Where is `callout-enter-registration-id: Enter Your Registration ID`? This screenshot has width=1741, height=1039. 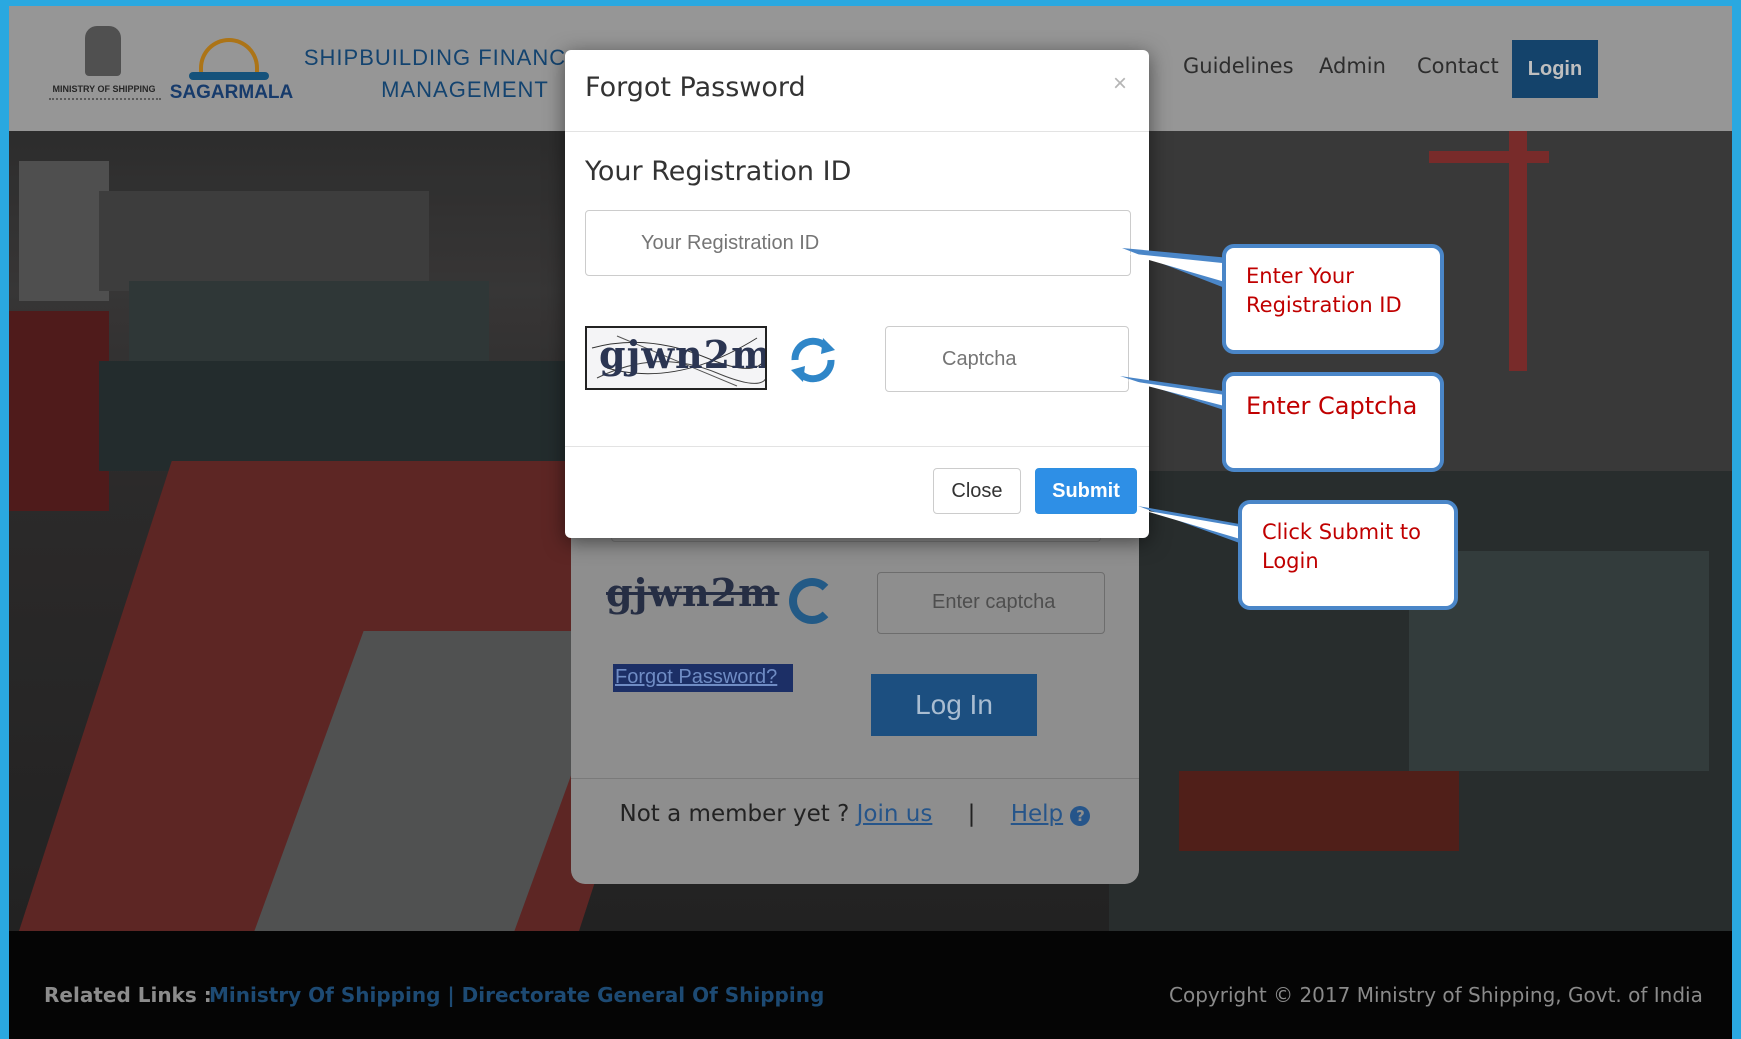
callout-enter-registration-id: Enter Your Registration ID is located at coordinates (1333, 299).